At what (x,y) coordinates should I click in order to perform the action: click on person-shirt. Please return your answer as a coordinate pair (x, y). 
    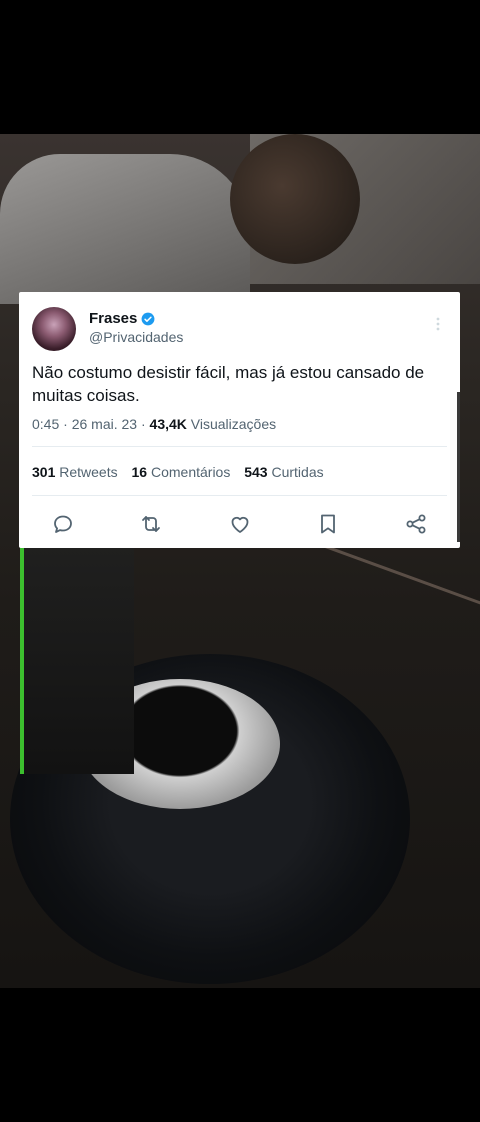
    Looking at the image, I should click on (125, 229).